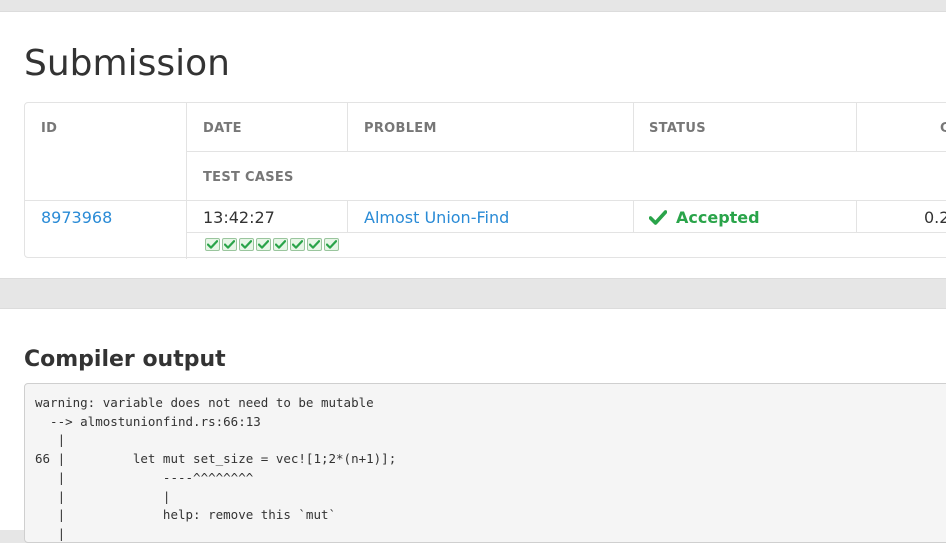 This screenshot has width=946, height=543. I want to click on cpu-time: 0.2, so click(935, 217).